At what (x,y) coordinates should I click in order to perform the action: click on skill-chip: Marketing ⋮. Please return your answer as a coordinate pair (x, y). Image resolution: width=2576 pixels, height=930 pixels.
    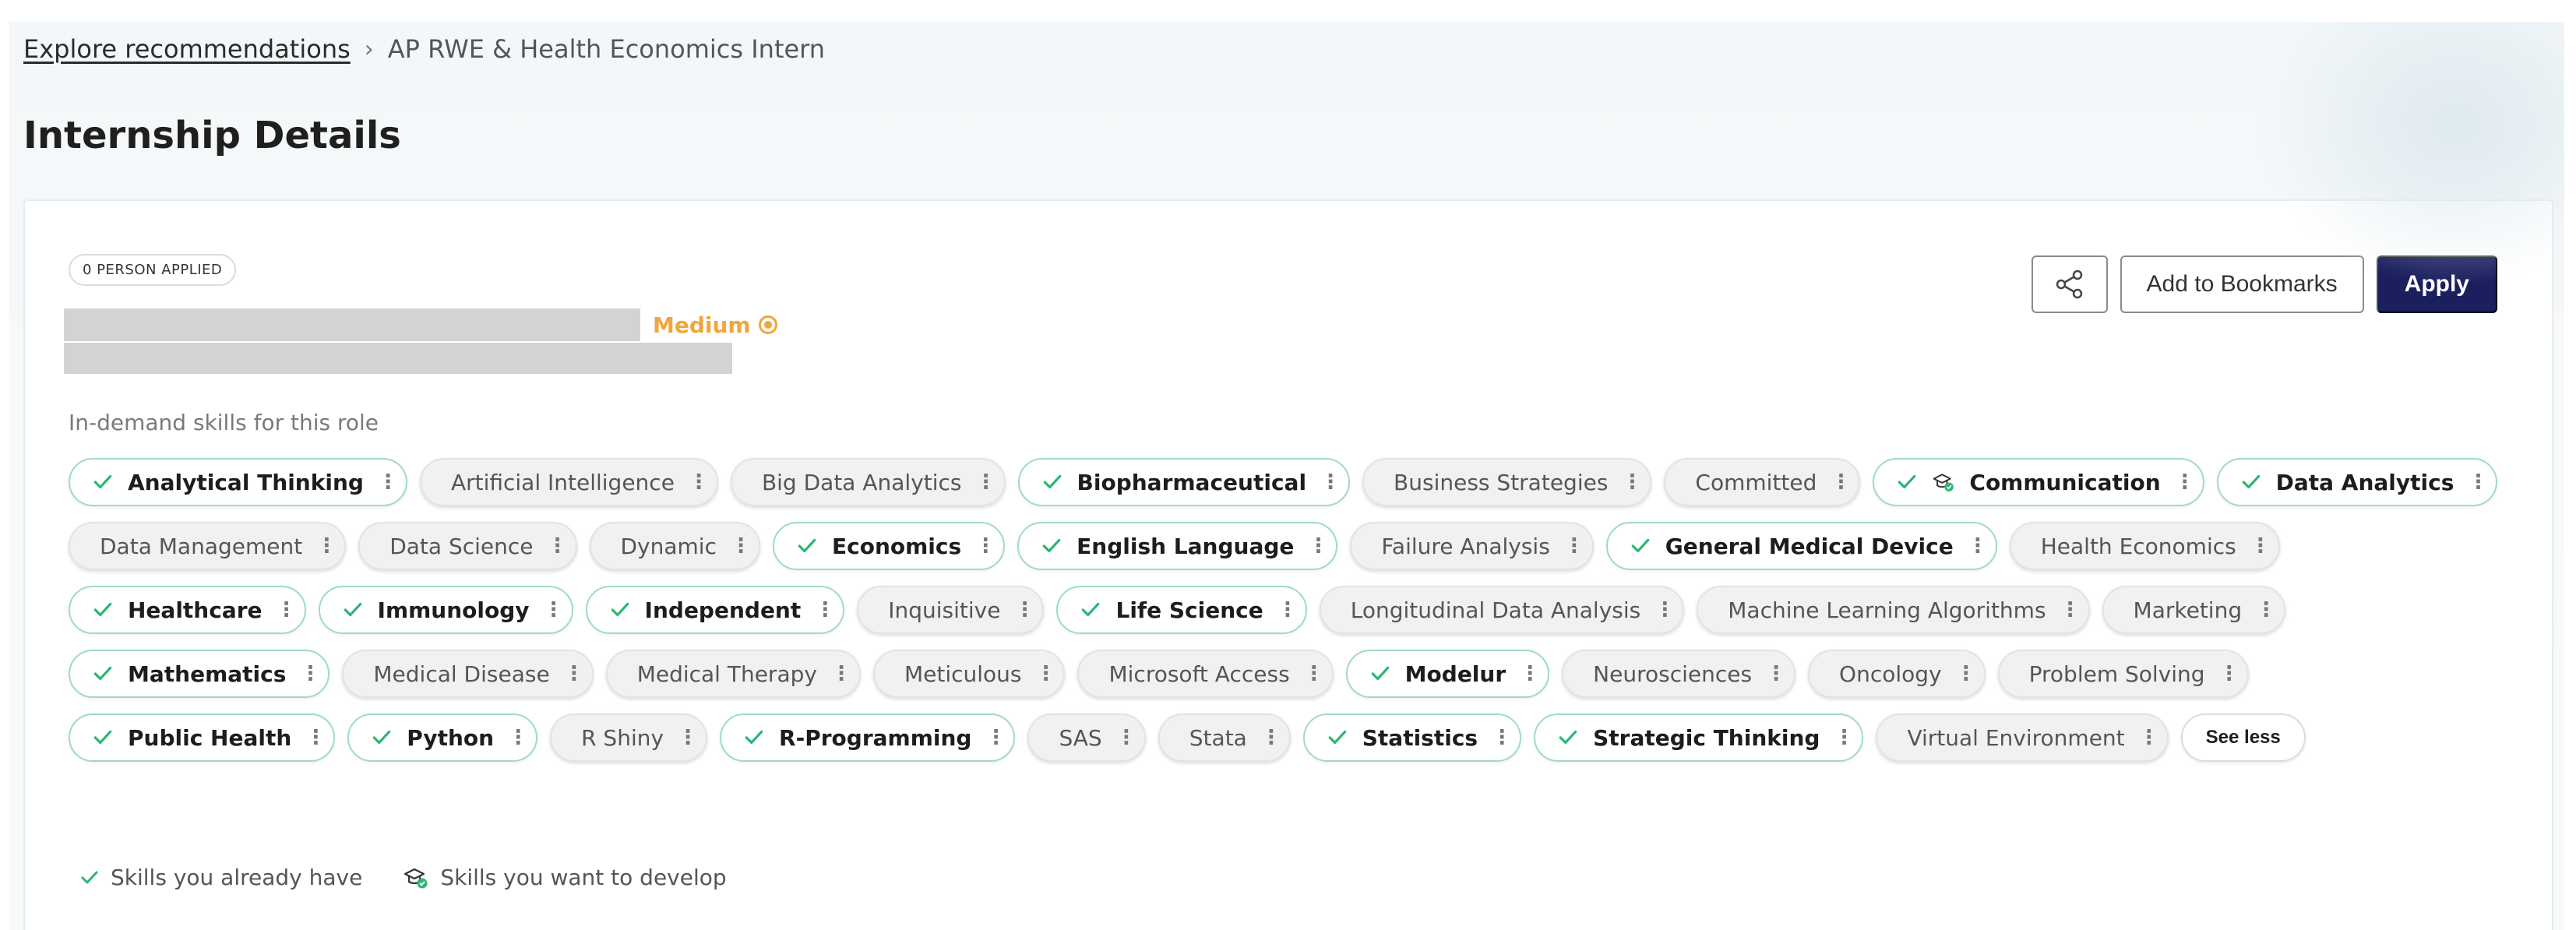
    Looking at the image, I should click on (2194, 610).